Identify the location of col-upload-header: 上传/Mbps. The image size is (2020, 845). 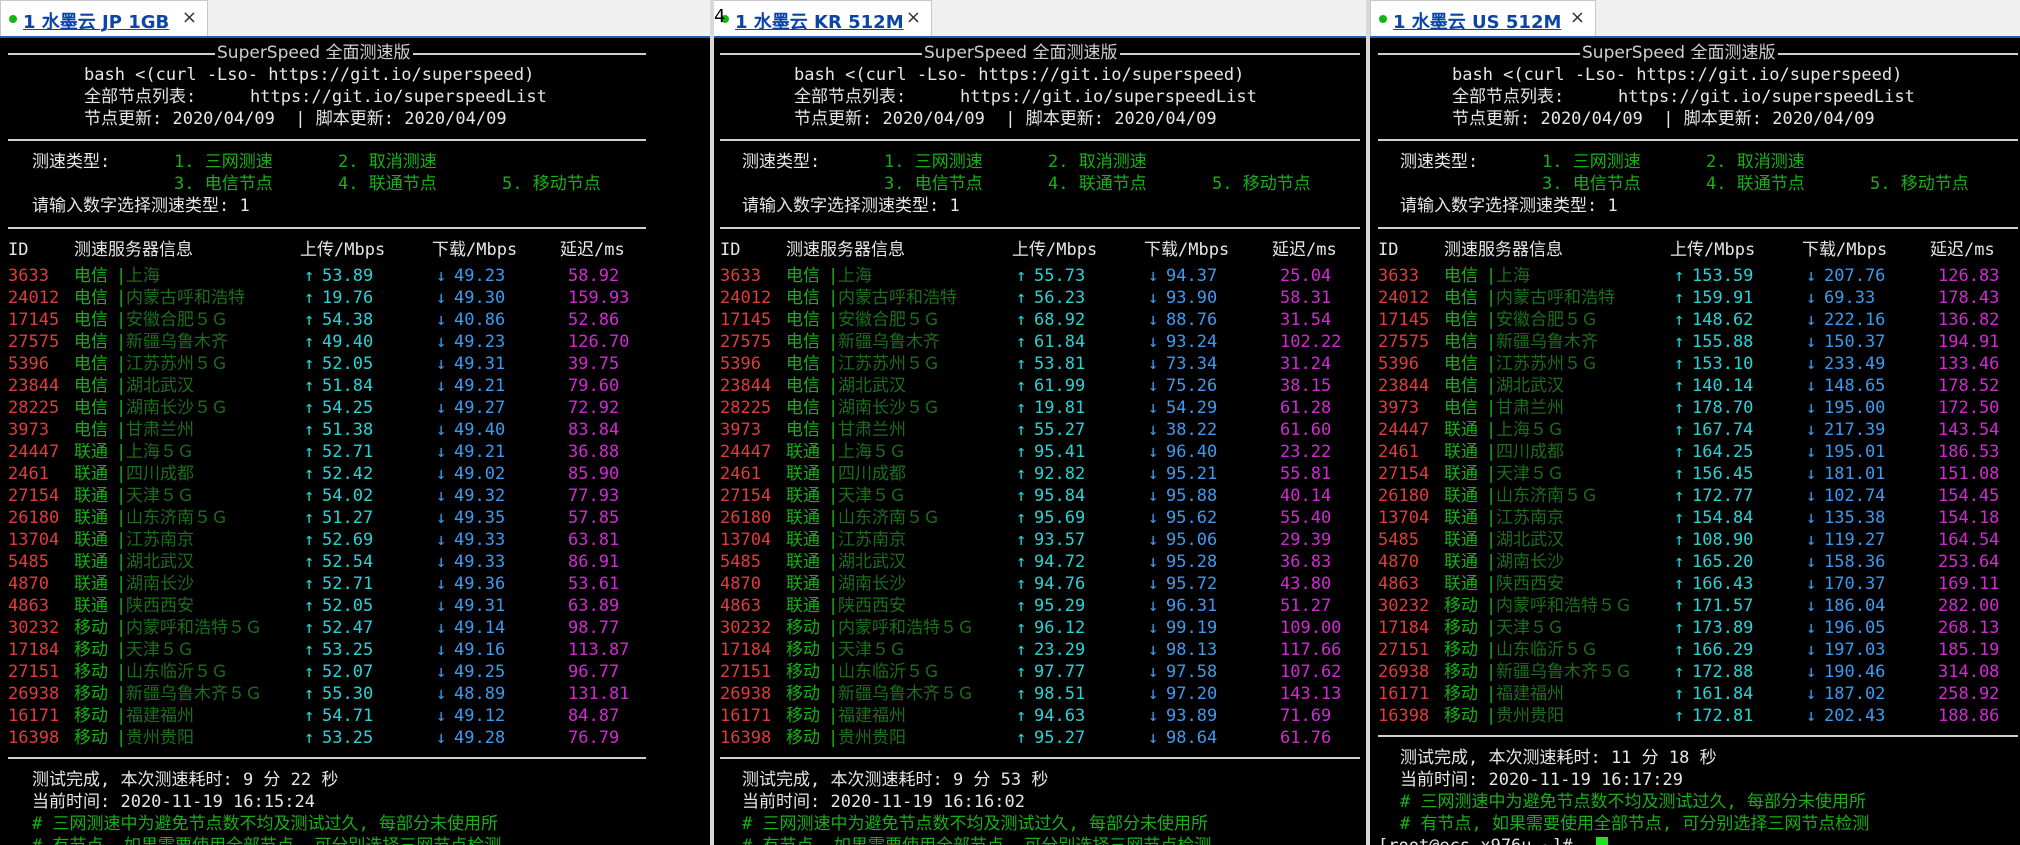
(1055, 250).